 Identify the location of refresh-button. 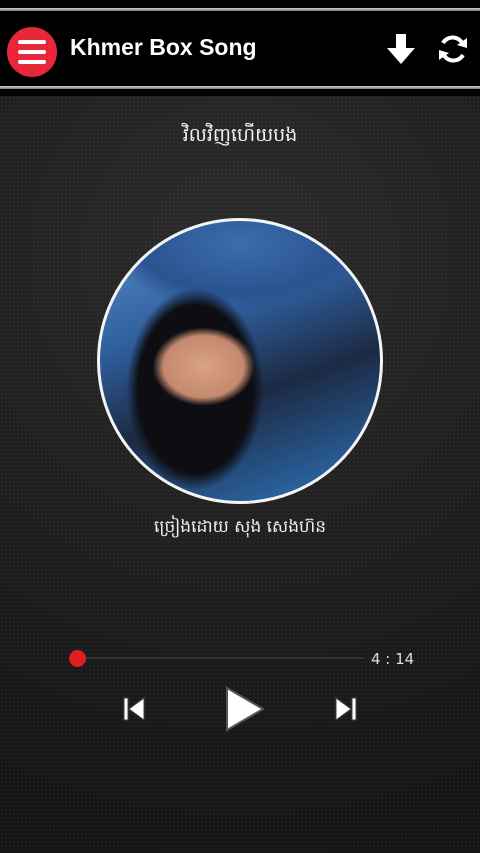
(453, 49).